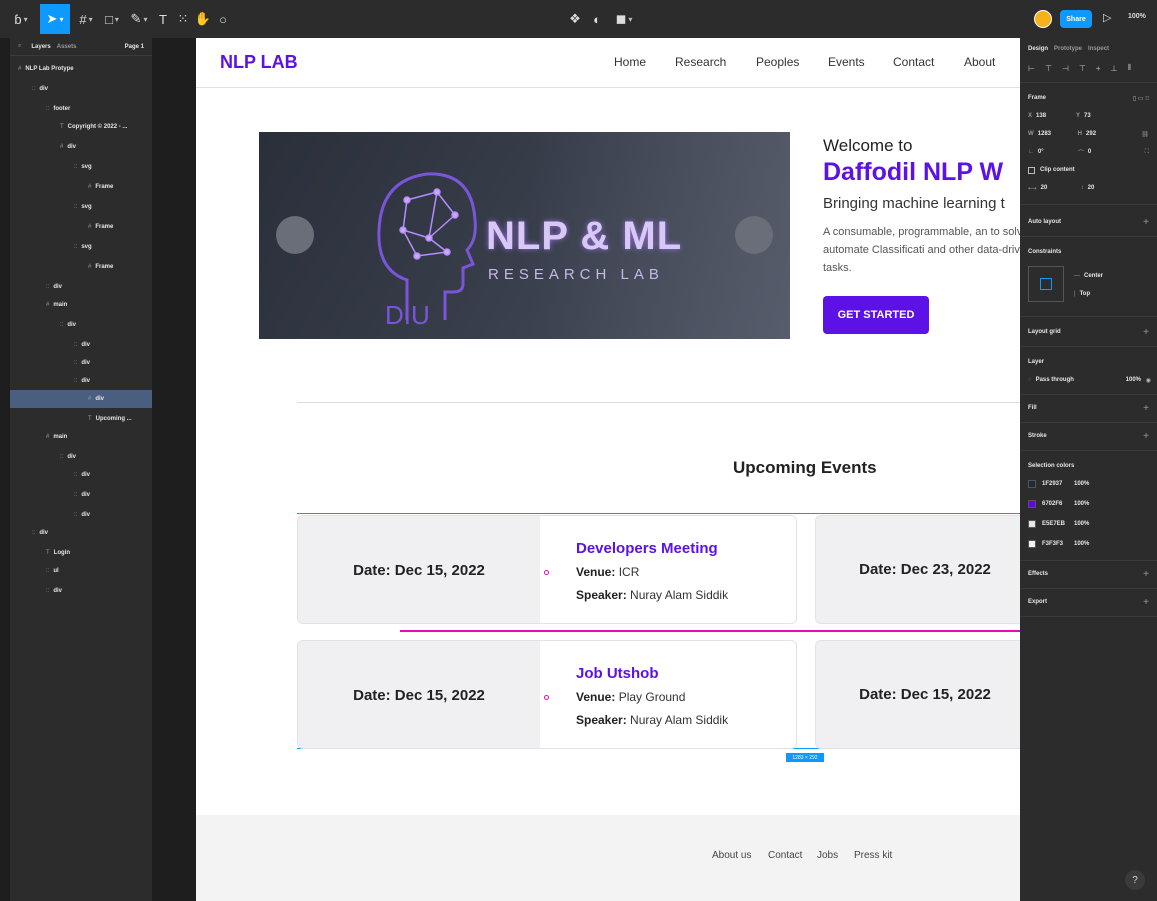  Describe the element at coordinates (647, 548) in the screenshot. I see `event-title: Developers Meeting` at that location.